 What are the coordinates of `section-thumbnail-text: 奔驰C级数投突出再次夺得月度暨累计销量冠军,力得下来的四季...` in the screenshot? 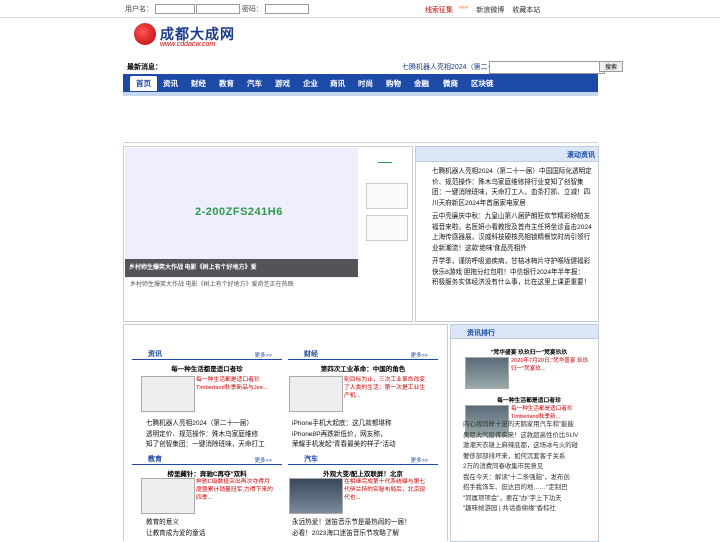 It's located at (235, 490).